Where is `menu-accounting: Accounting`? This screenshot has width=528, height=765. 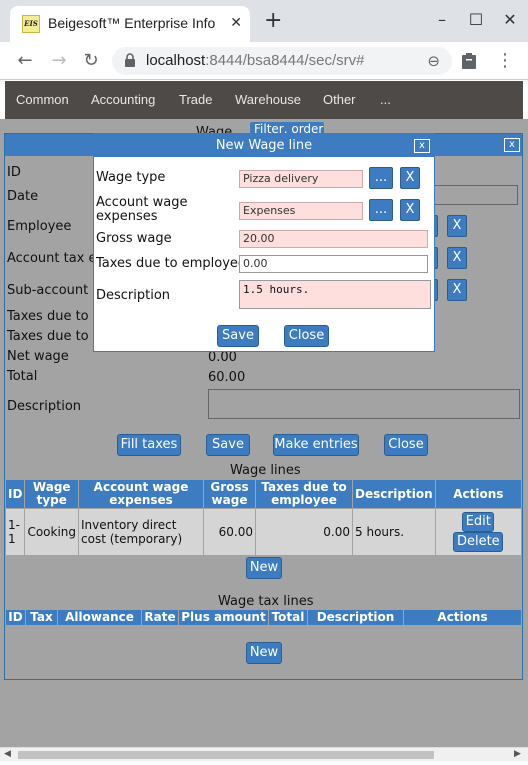 menu-accounting: Accounting is located at coordinates (123, 99).